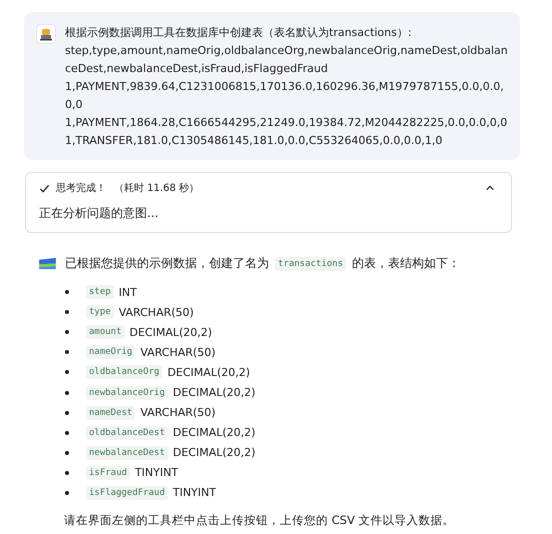 Image resolution: width=552 pixels, height=534 pixels. I want to click on column-name: newbalanceOrig, so click(127, 393).